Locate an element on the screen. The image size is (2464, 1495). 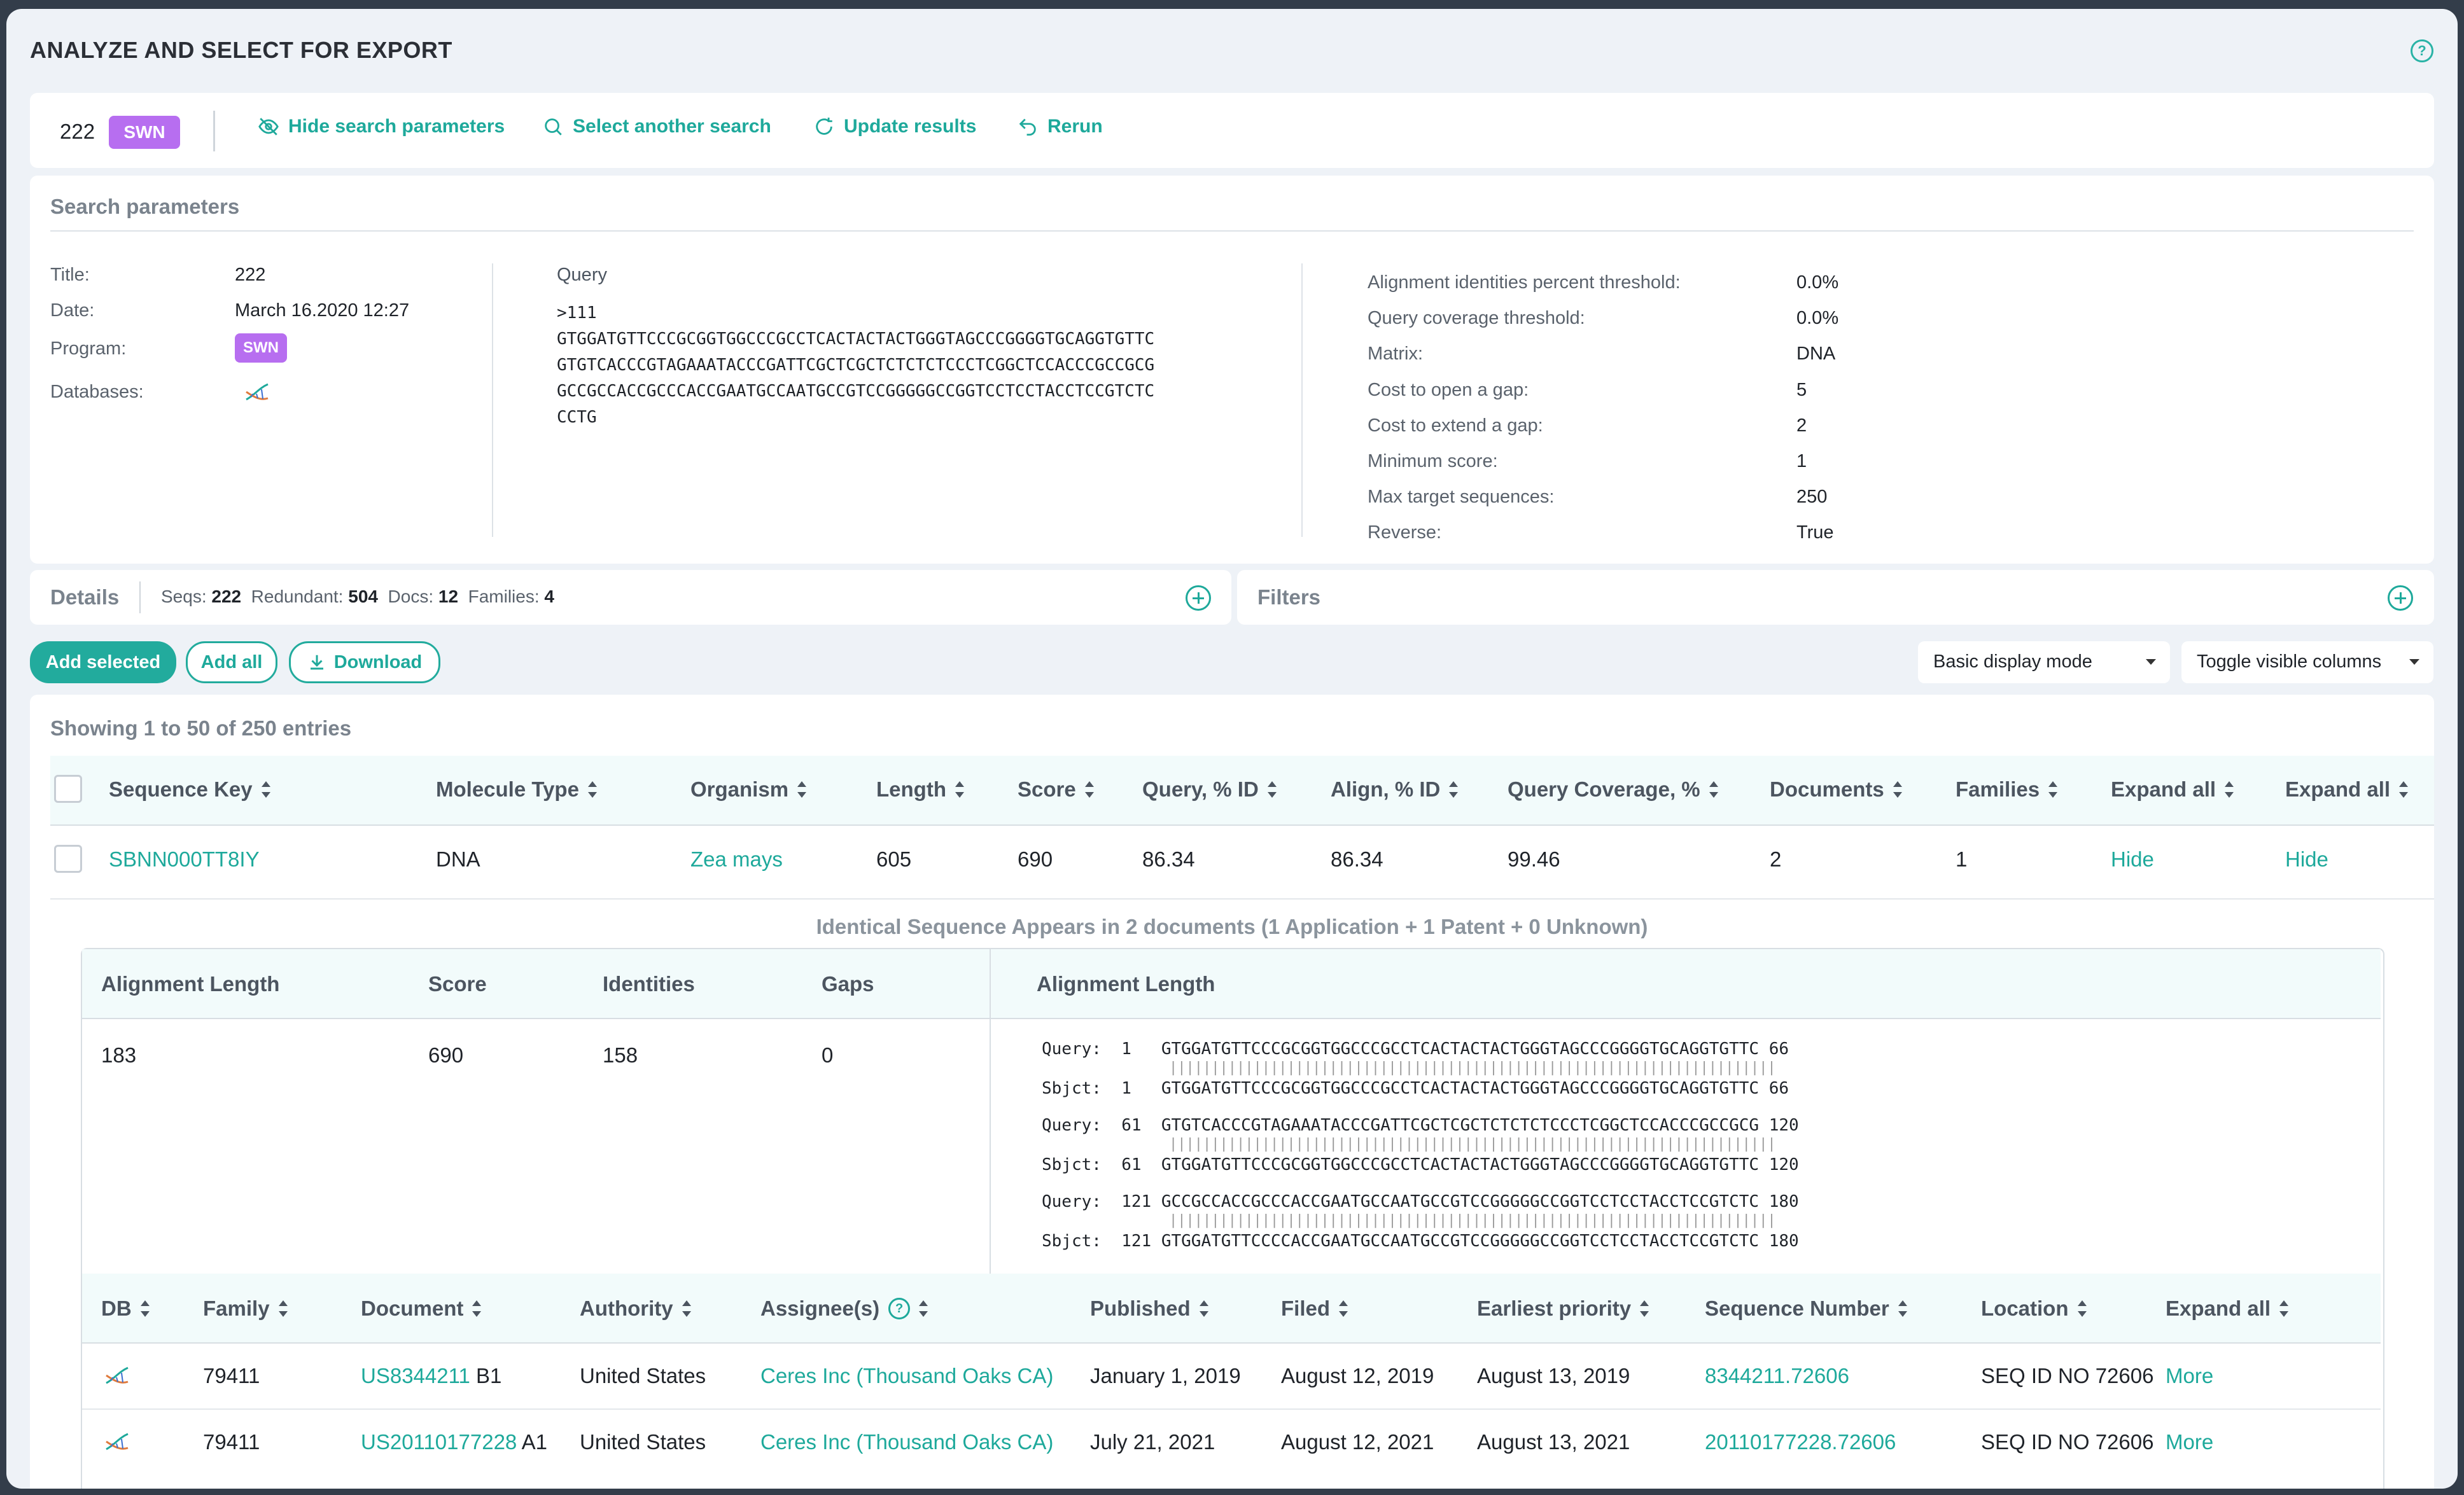
col-doc-expand-all: Expand all is located at coordinates (2227, 1309).